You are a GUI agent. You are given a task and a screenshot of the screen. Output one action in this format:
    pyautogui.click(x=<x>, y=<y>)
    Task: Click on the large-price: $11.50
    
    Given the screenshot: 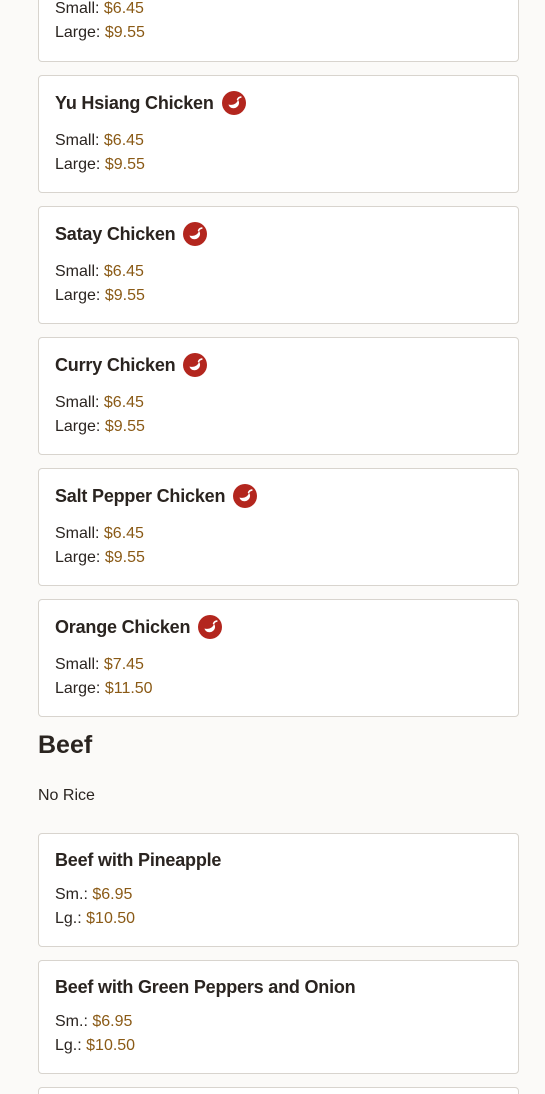 What is the action you would take?
    pyautogui.click(x=128, y=688)
    